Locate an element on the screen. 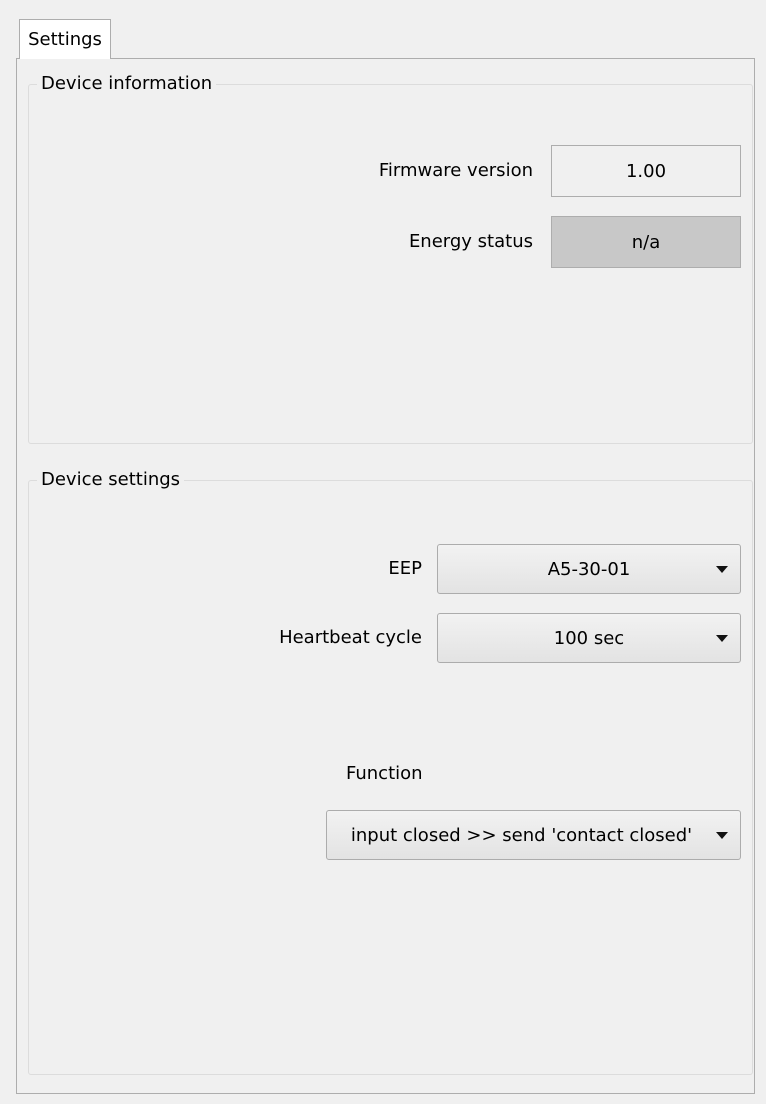 Image resolution: width=766 pixels, height=1104 pixels. function-value: input closed >> send 'contact closed' is located at coordinates (521, 835).